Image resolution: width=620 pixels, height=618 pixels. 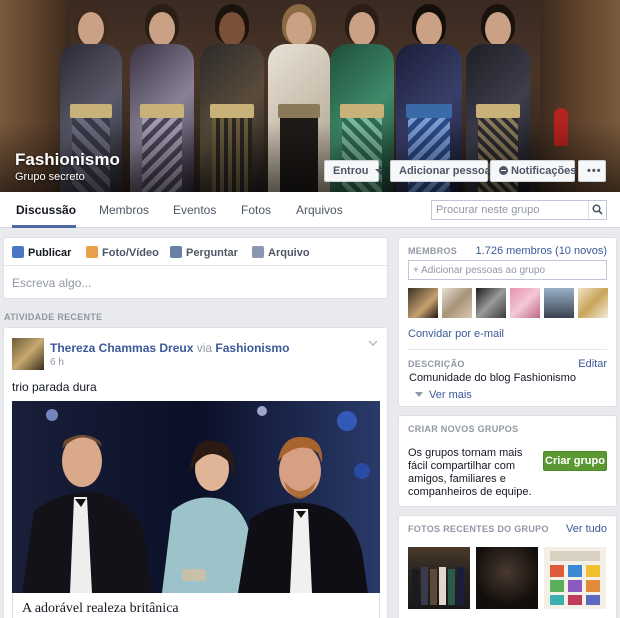 What do you see at coordinates (196, 605) in the screenshot?
I see `link-preview: A adorável realeza britânica` at bounding box center [196, 605].